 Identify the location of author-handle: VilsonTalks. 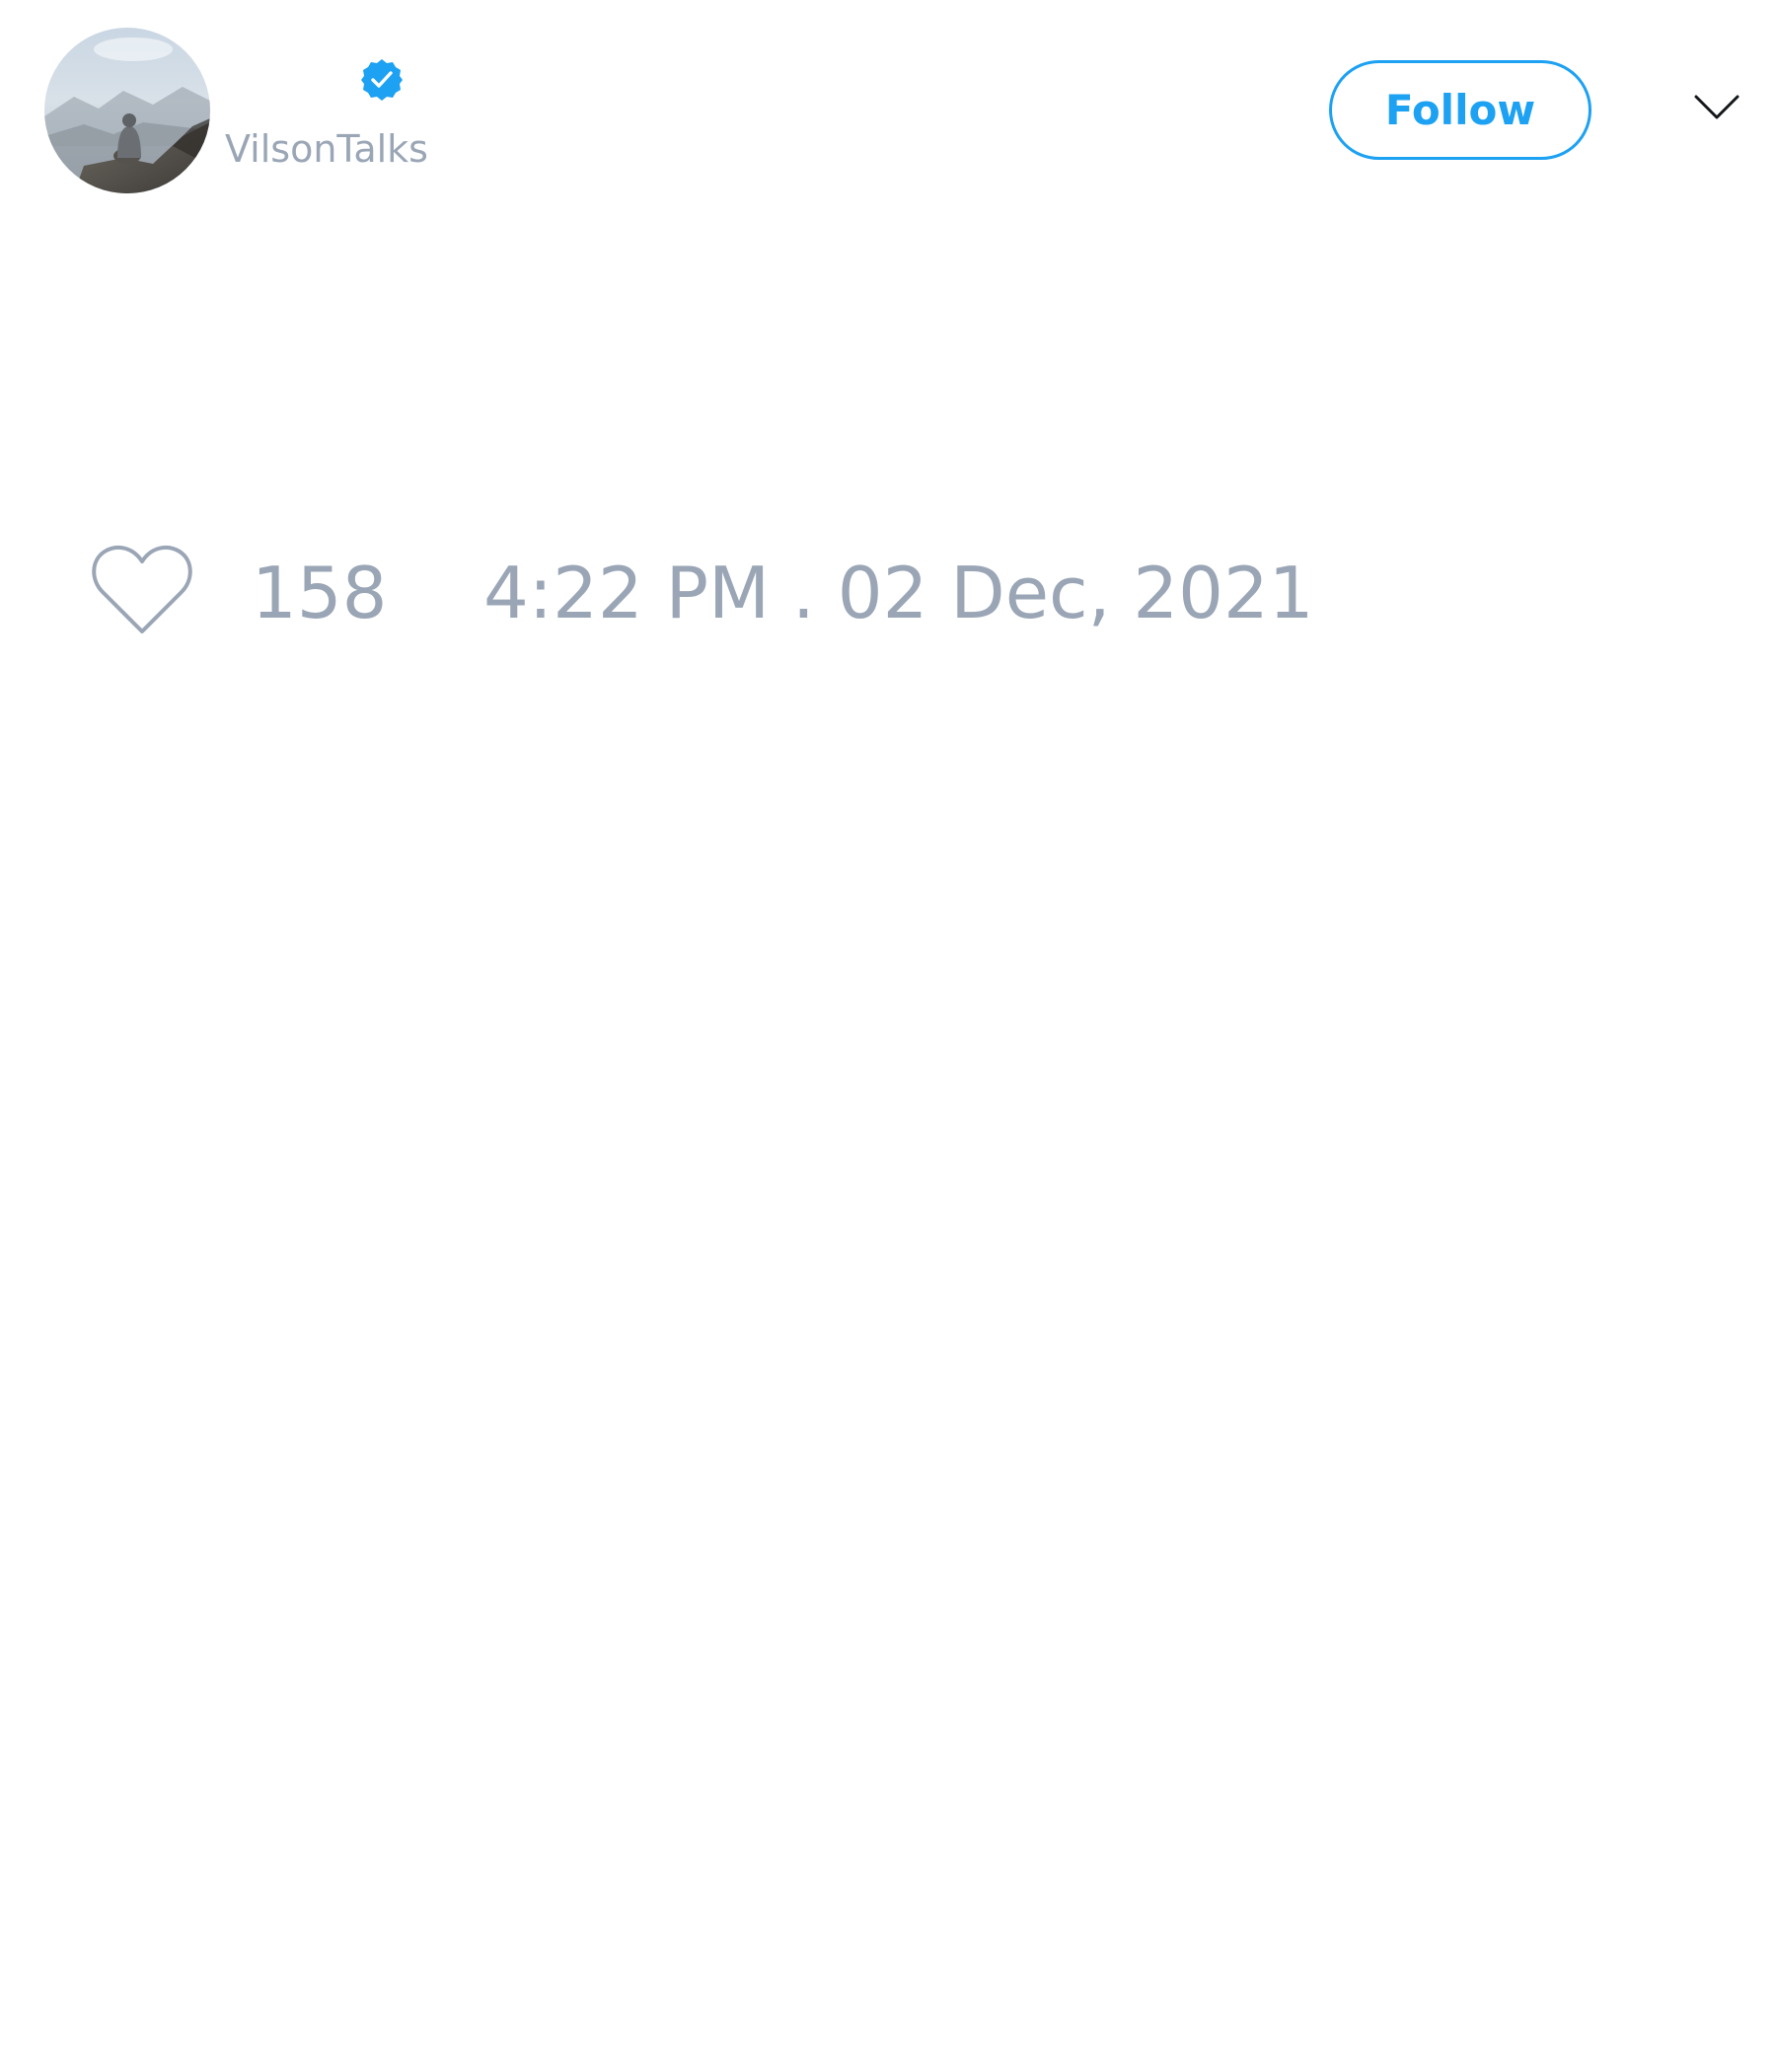
(327, 149).